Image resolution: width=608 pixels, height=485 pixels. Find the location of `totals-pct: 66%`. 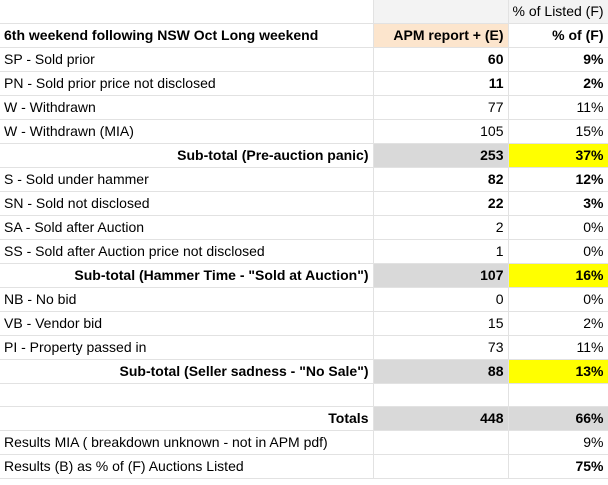

totals-pct: 66% is located at coordinates (558, 418).